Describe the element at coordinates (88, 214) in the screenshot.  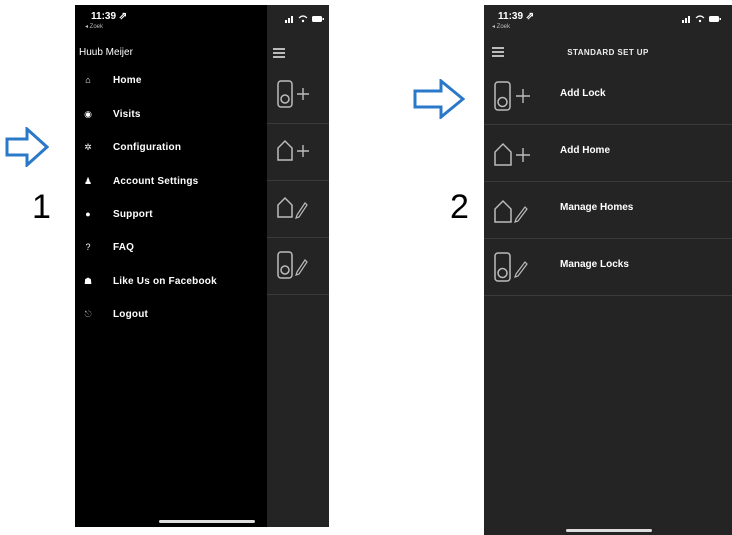
I see `info-icon: ●` at that location.